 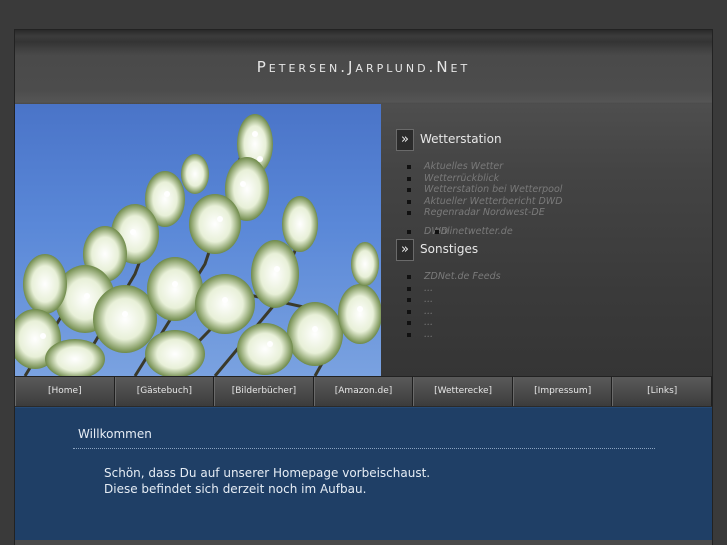 I want to click on nav-impressum: [Impressum], so click(x=562, y=391).